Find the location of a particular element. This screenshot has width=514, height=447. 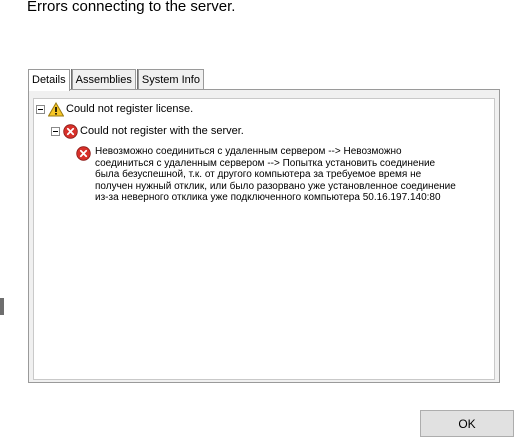

tree-node-root: Could not register license. is located at coordinates (114, 109).